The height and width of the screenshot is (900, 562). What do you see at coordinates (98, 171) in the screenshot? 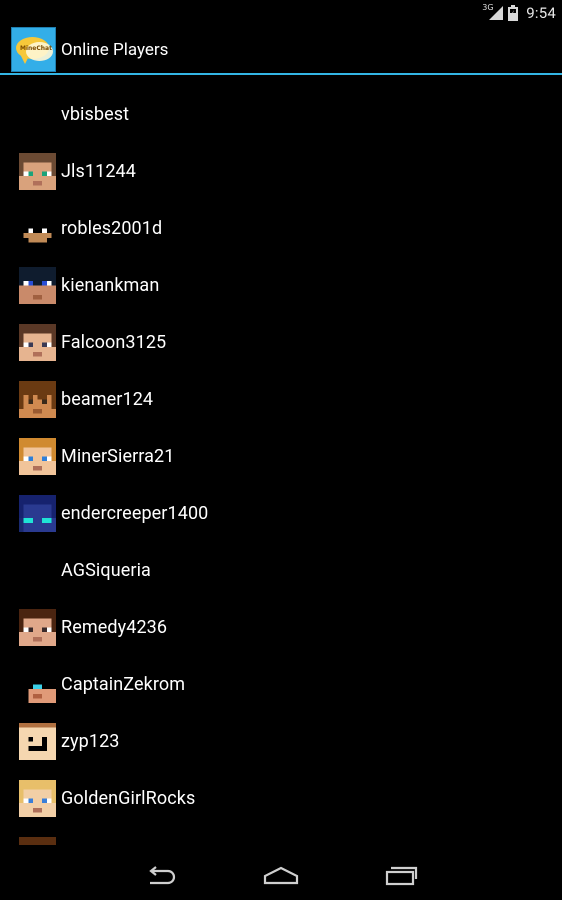
I see `player-name: Jls11244` at bounding box center [98, 171].